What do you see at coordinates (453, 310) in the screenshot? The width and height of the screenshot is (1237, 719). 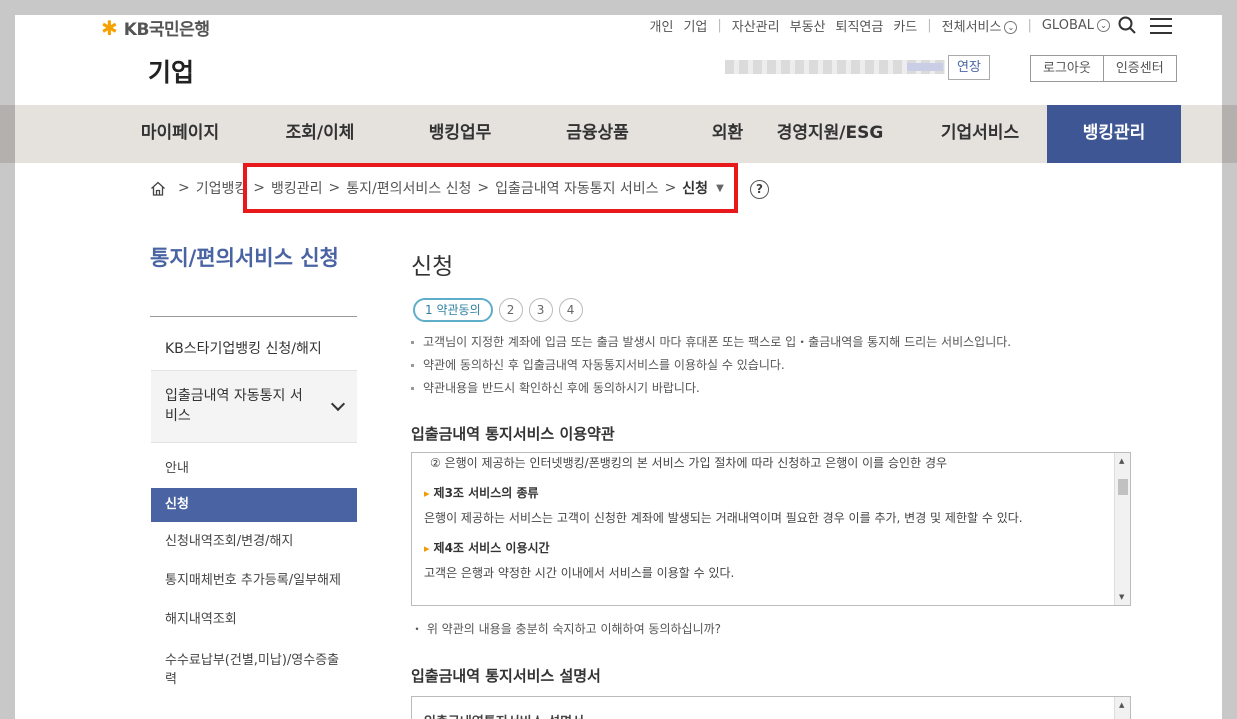 I see `step-1: 1 약관동의` at bounding box center [453, 310].